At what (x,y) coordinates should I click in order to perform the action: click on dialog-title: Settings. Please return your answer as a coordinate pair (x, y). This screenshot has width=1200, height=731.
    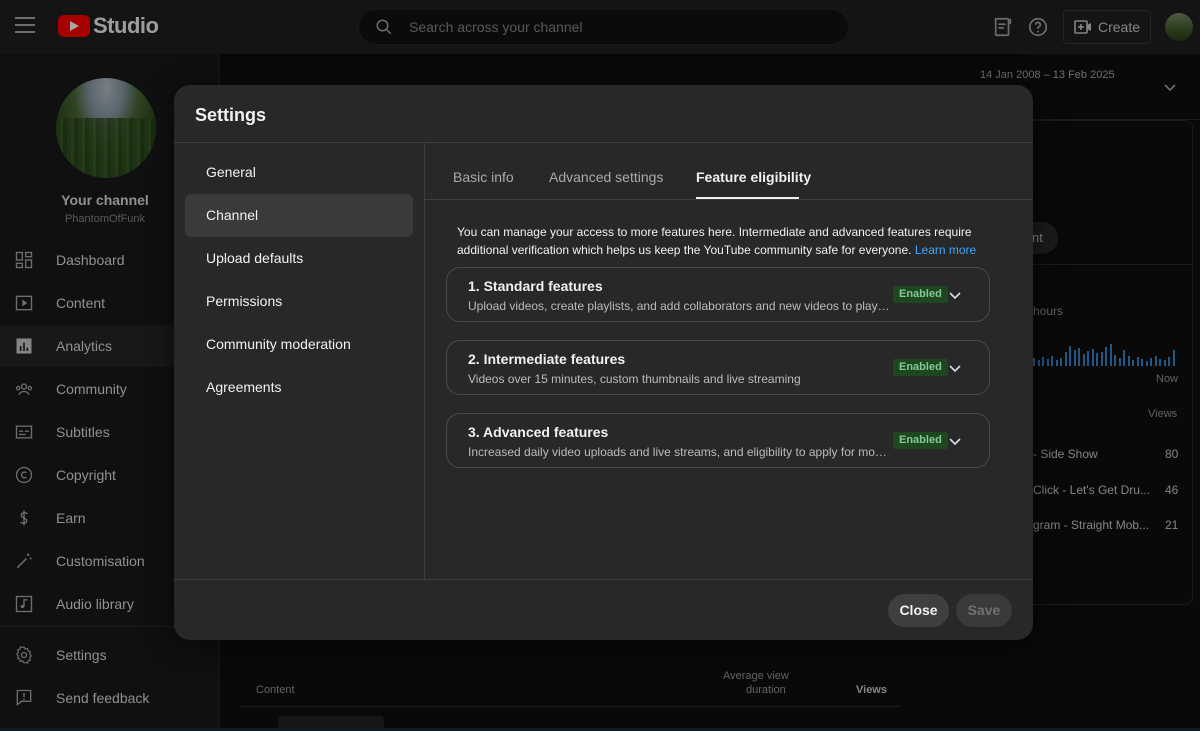
    Looking at the image, I should click on (231, 115).